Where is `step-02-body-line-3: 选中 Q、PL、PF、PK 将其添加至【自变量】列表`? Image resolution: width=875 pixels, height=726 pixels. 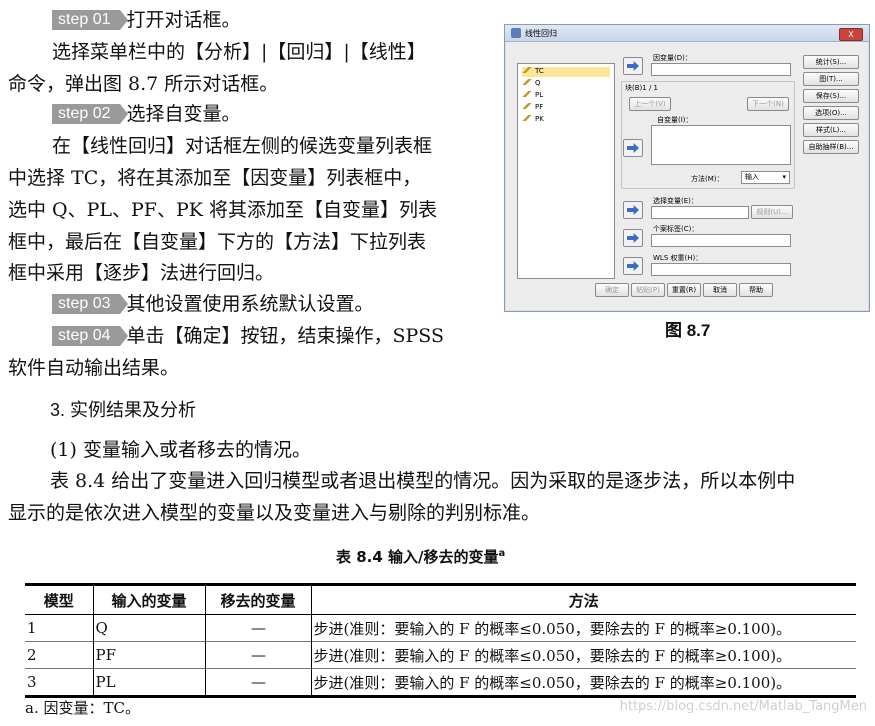
step-02-body-line-3: 选中 Q、PL、PF、PK 将其添加至【自变量】列表 is located at coordinates (223, 210).